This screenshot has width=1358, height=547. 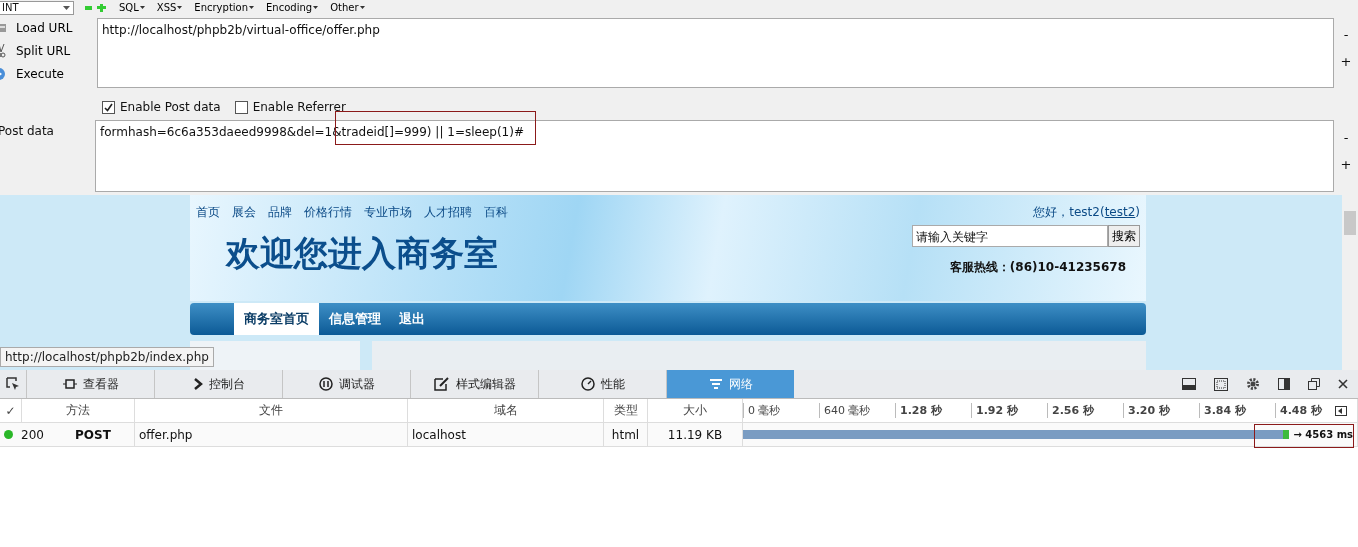 I want to click on chevron-icon, so click(x=197, y=384).